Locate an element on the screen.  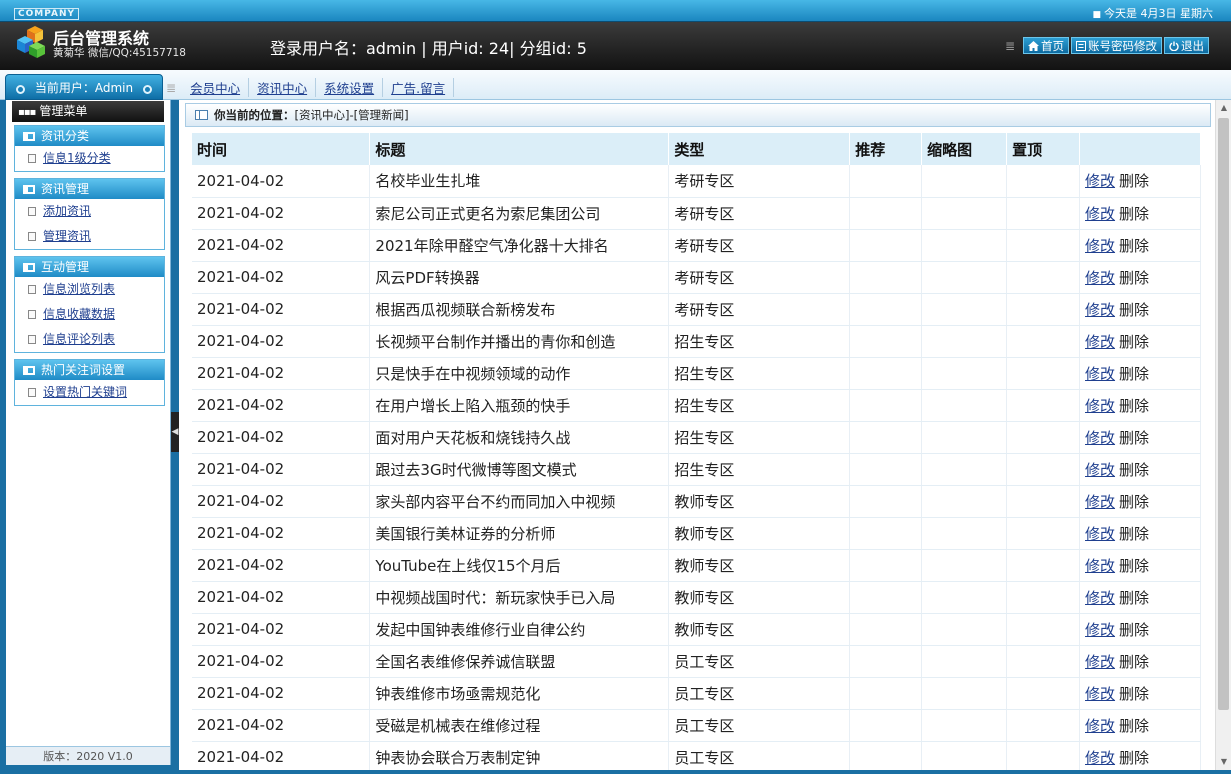
table-row: 2021-04-02 受磁是机械表在维修过程 员工专区 修改 删除 is located at coordinates (696, 725).